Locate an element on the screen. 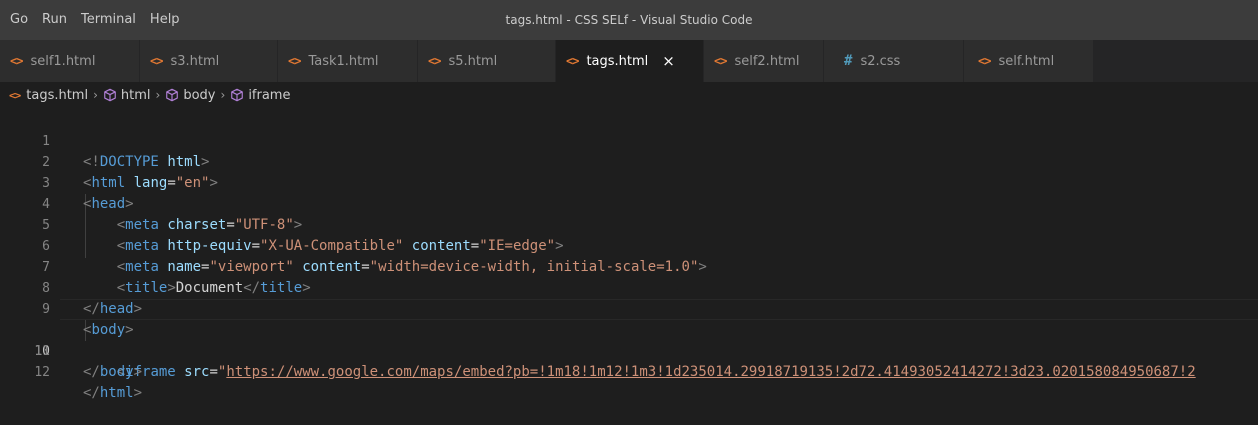 The height and width of the screenshot is (425, 1258). current-line-highlight is located at coordinates (659, 309).